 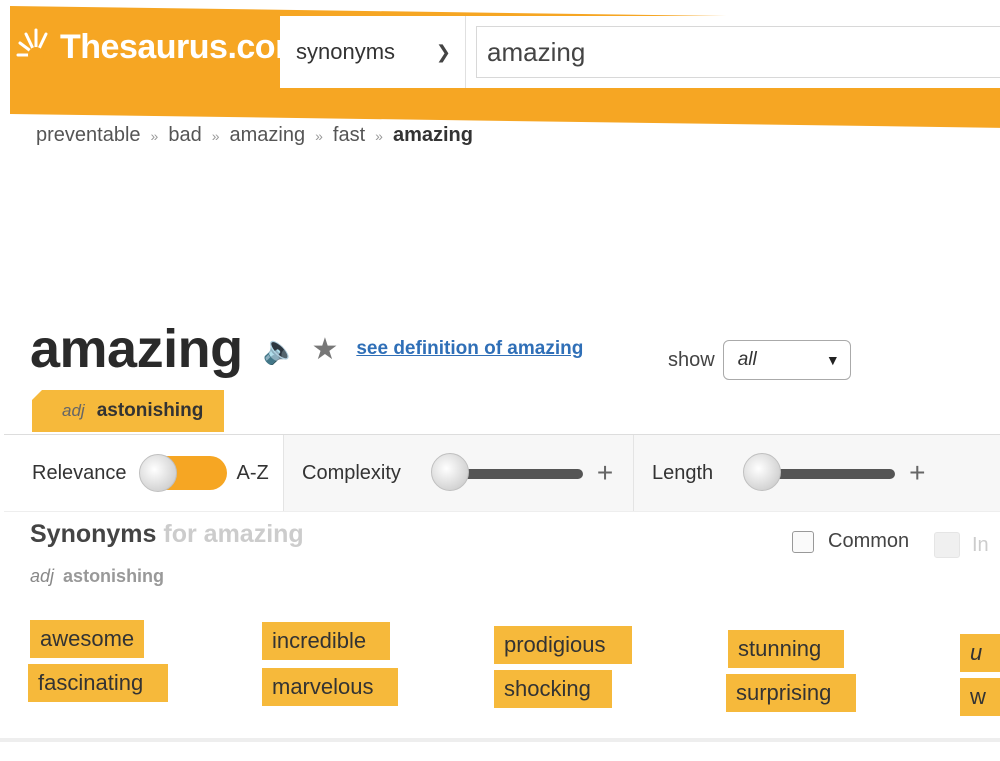 What do you see at coordinates (182, 46) in the screenshot?
I see `logo-text: Thesaurus.com` at bounding box center [182, 46].